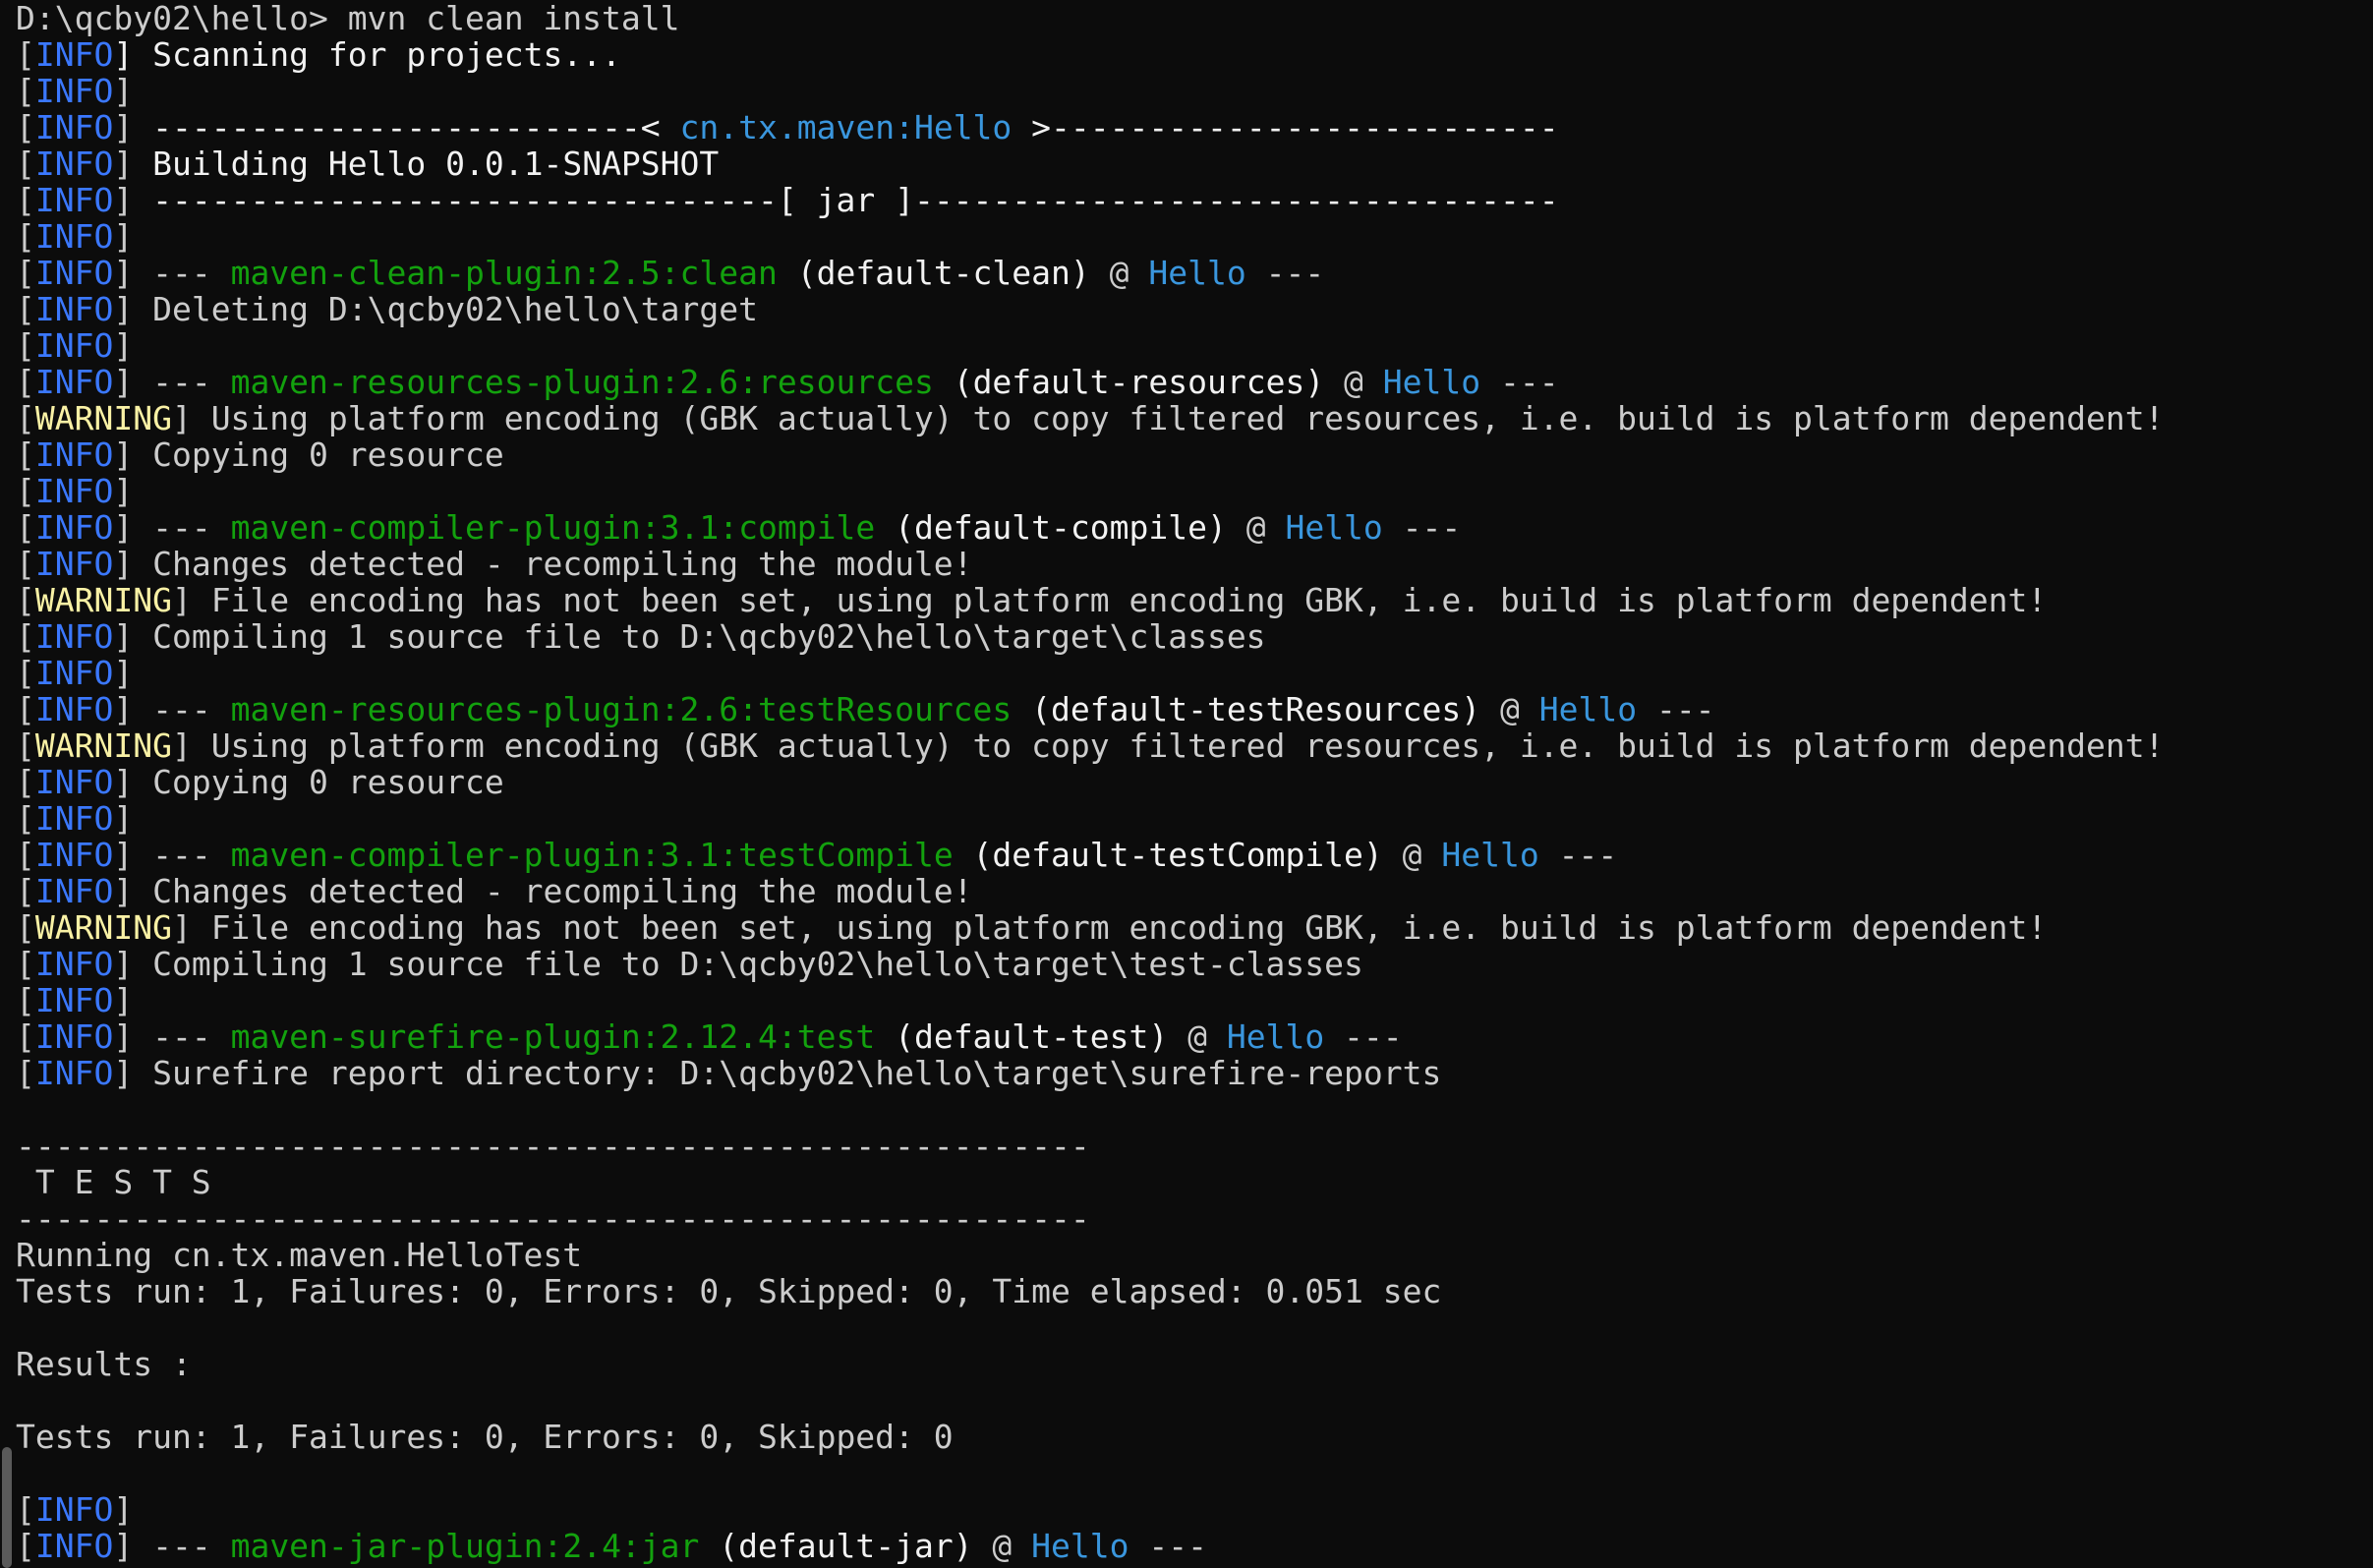  I want to click on terminal-text-segment: >--------------------------, so click(1285, 127).